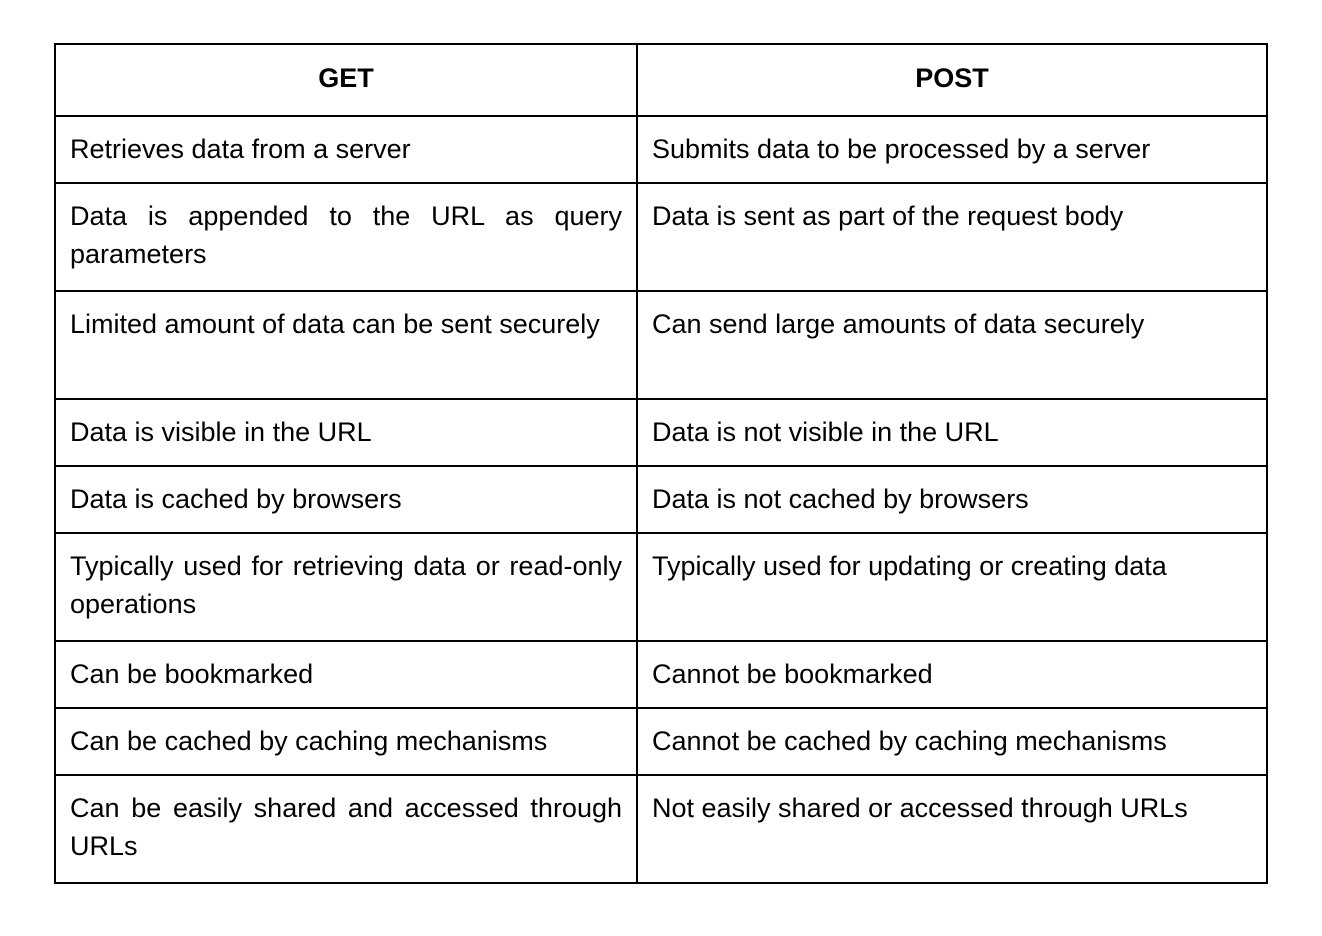 Image resolution: width=1322 pixels, height=936 pixels. Describe the element at coordinates (952, 674) in the screenshot. I see `post-cell: Cannot be bookmarked` at that location.